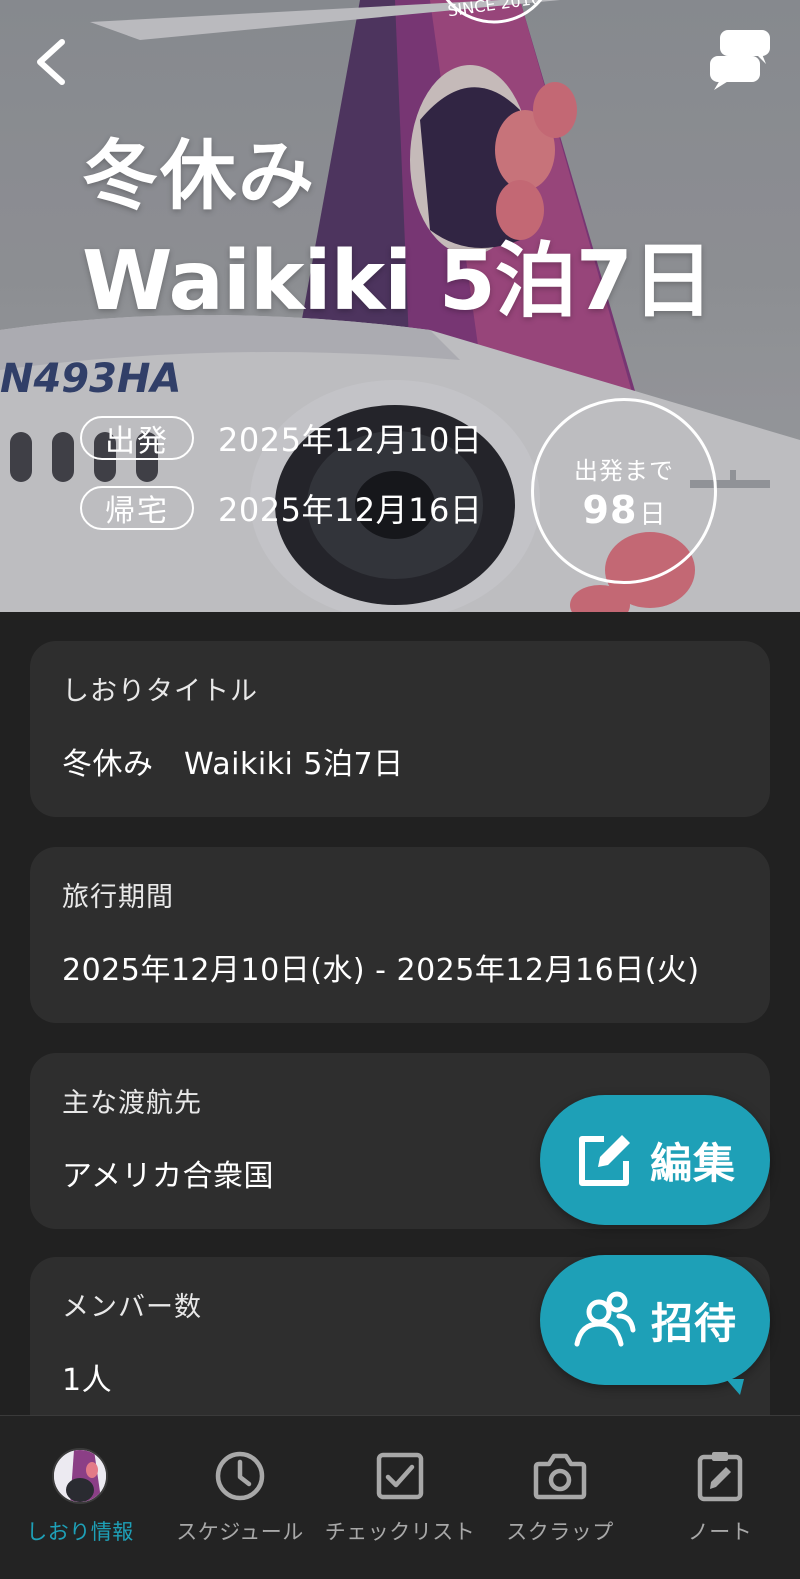  Describe the element at coordinates (87, 1380) in the screenshot. I see `member-count-value: 1人` at that location.